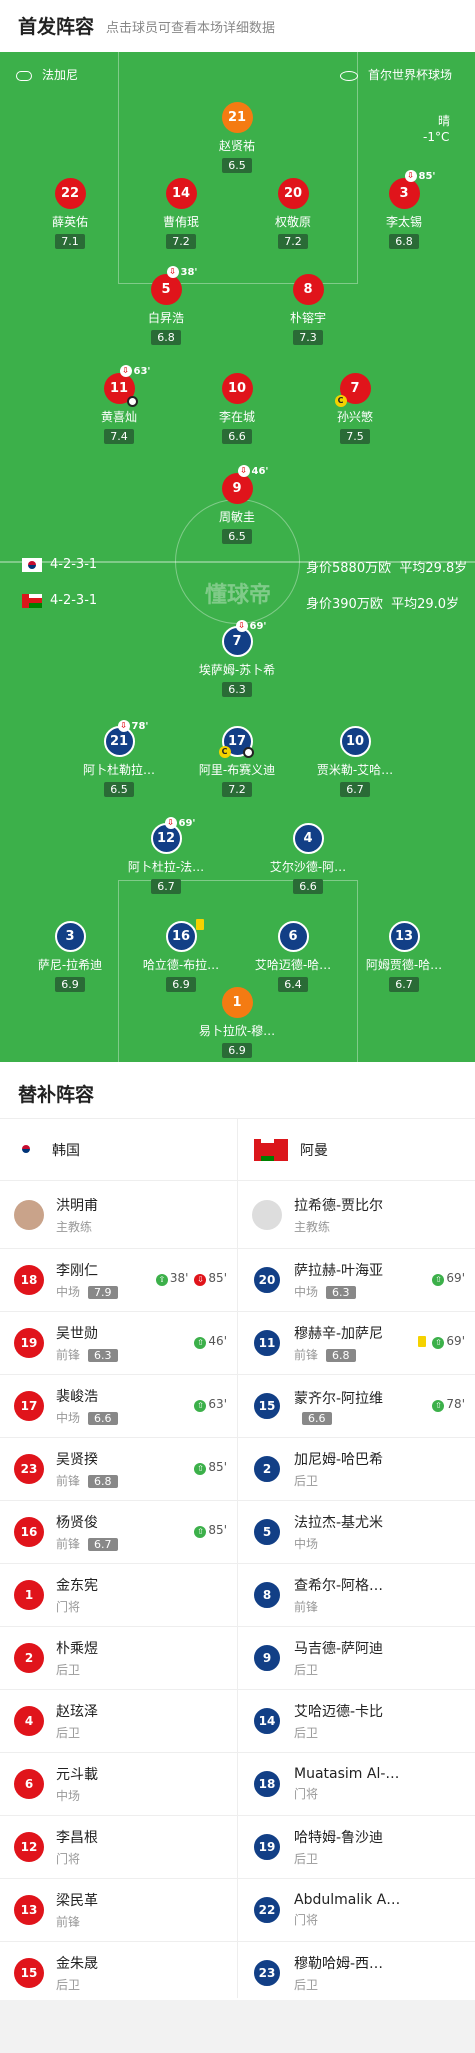  What do you see at coordinates (118, 1720) in the screenshot?
I see `home-sub-row: 4 赵玹泽 后卫` at bounding box center [118, 1720].